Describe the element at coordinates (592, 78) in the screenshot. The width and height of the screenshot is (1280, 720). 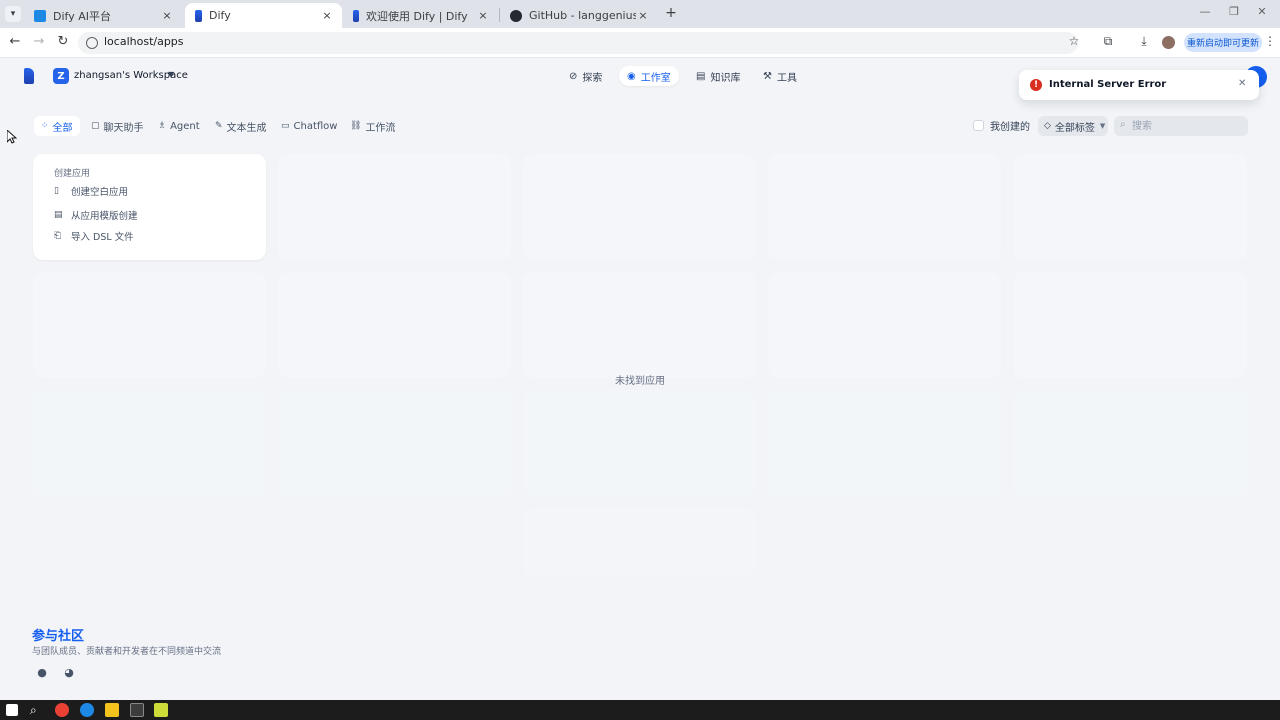
I see `nav-label: 探索` at that location.